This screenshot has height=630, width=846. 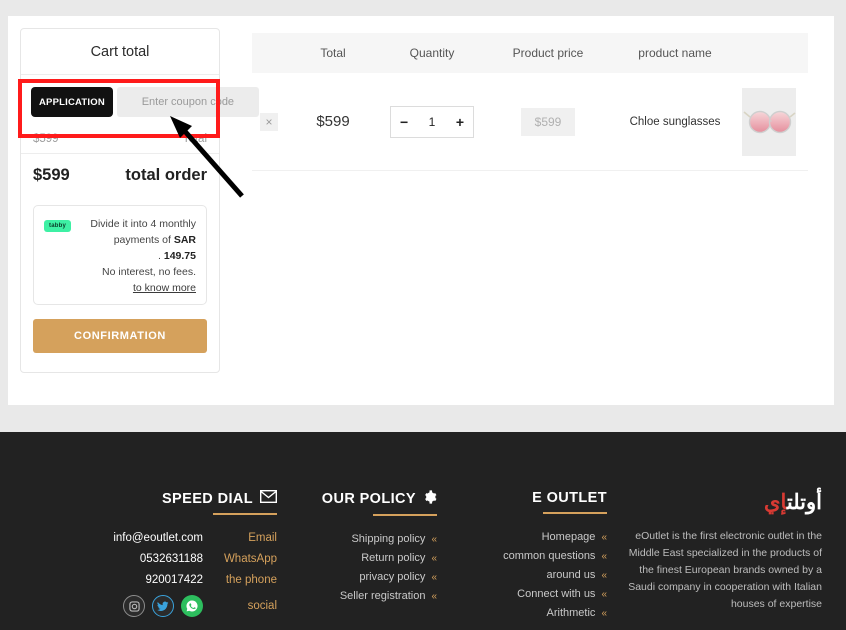 What do you see at coordinates (192, 606) in the screenshot?
I see `whatsapp-icon` at bounding box center [192, 606].